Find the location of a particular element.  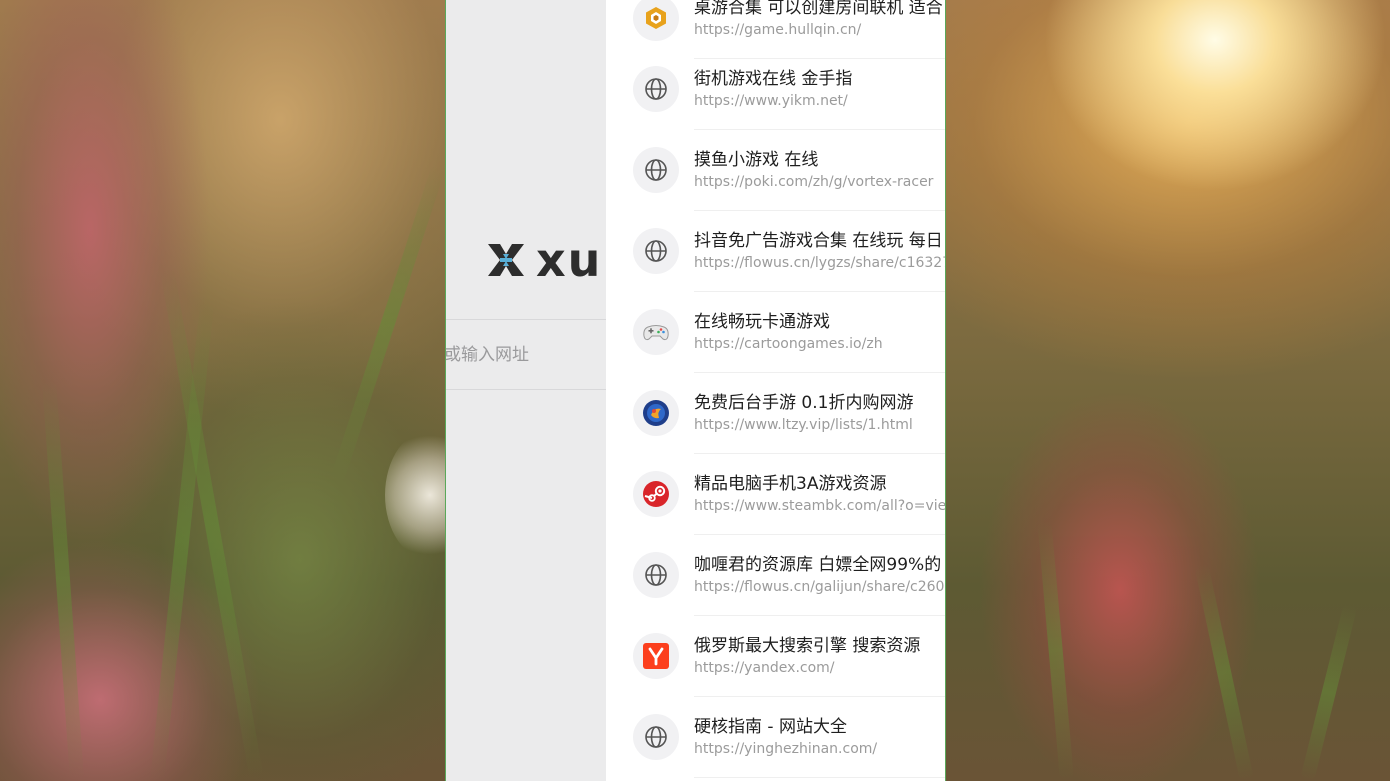

item-divider is located at coordinates (819, 777).